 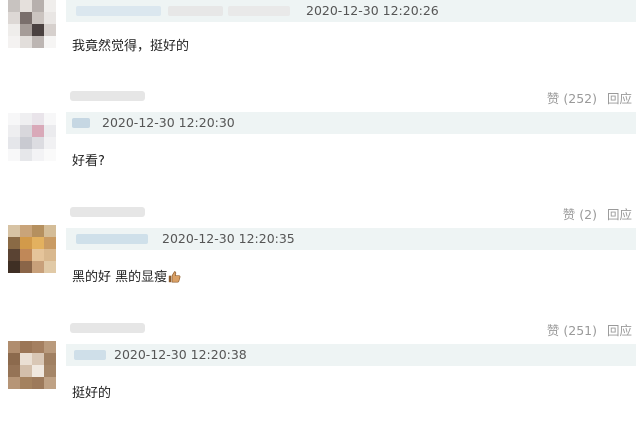 What do you see at coordinates (168, 122) in the screenshot?
I see `comment-timestamp: 2020-12-30 12:20:30` at bounding box center [168, 122].